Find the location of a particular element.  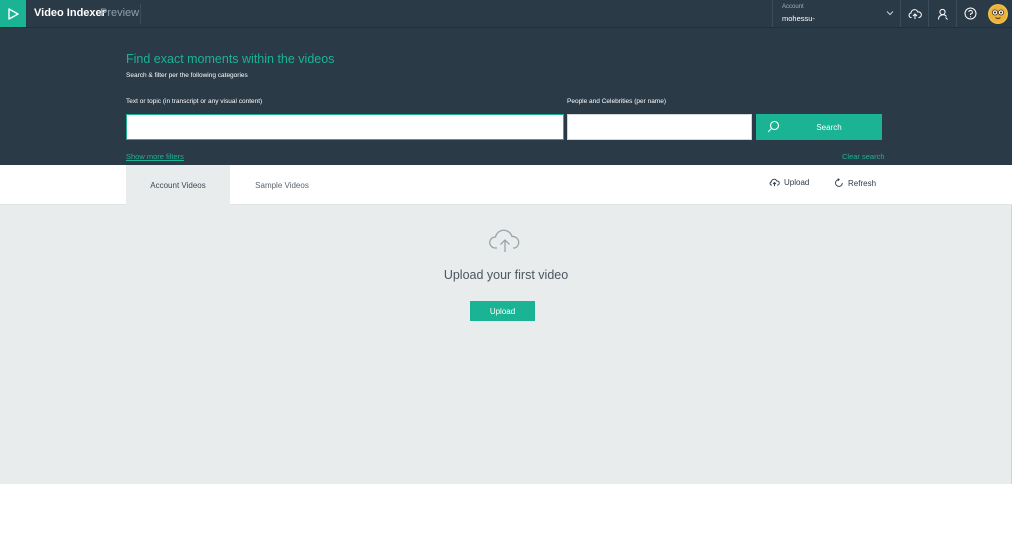

app-logo is located at coordinates (13, 13).